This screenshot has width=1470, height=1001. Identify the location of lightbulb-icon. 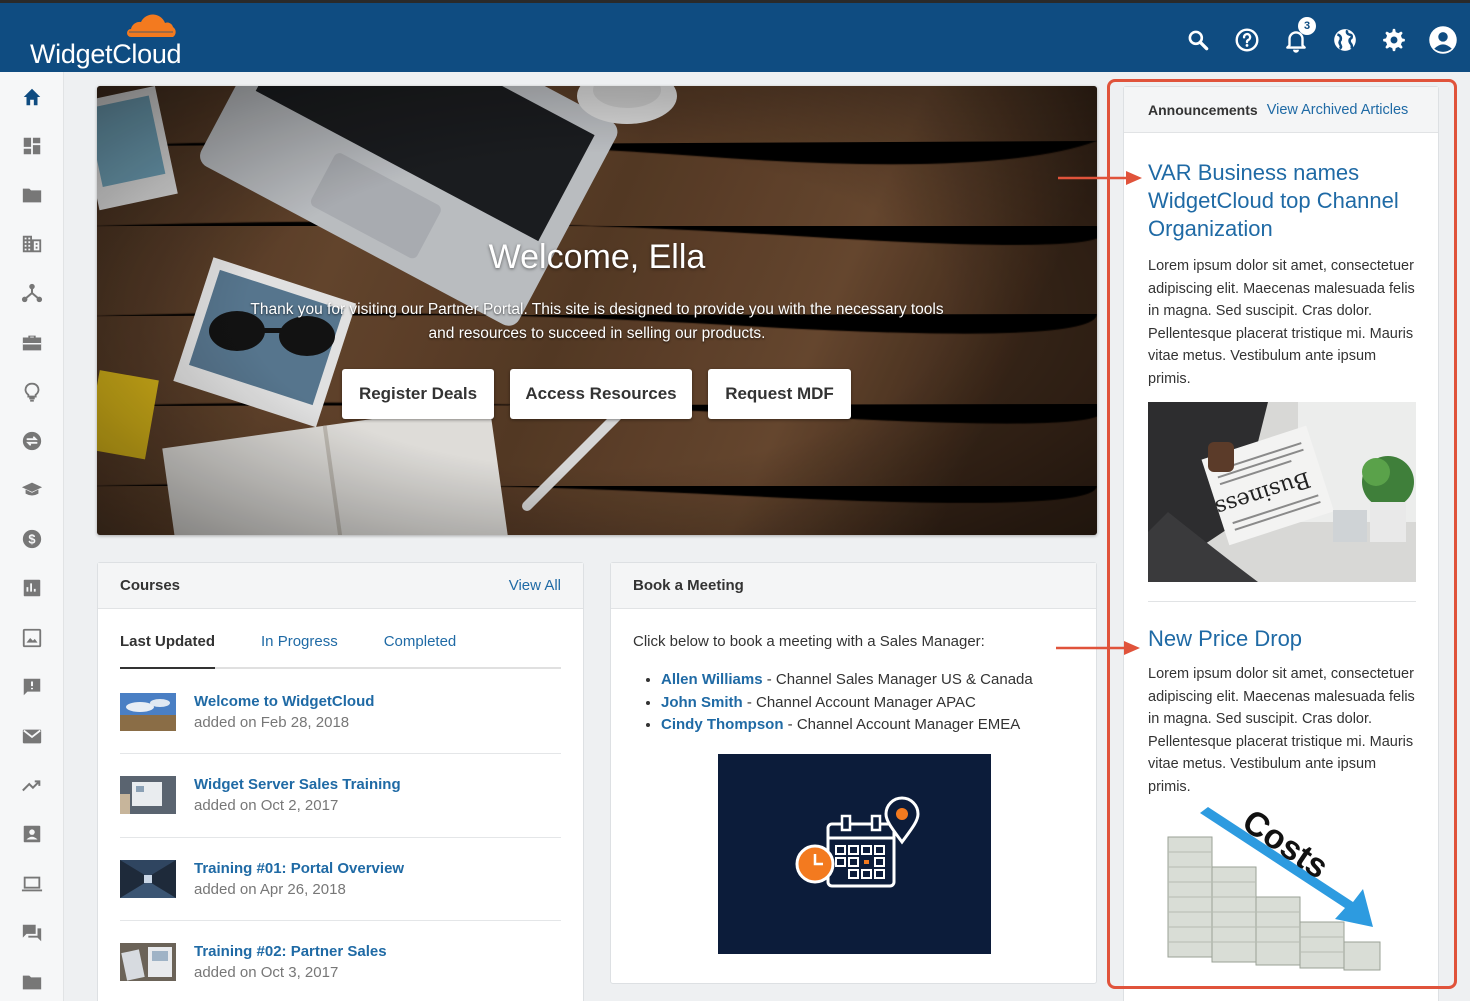
(31, 392).